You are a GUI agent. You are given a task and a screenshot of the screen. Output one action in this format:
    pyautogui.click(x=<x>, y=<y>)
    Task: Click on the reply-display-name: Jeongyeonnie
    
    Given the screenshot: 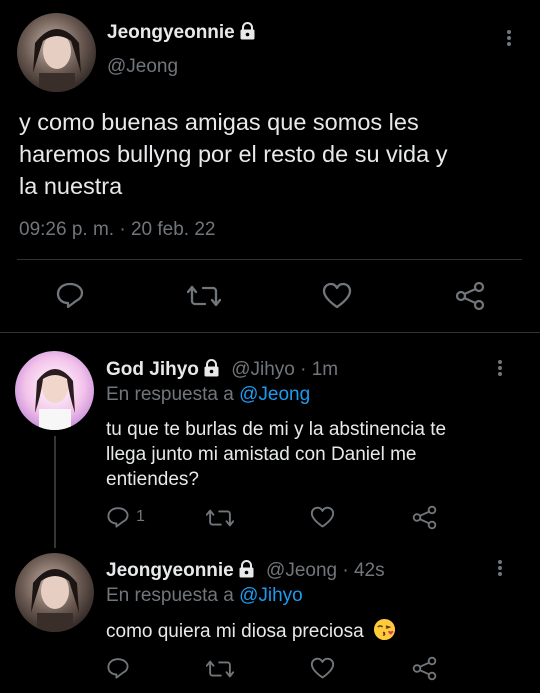 What is the action you would take?
    pyautogui.click(x=170, y=570)
    